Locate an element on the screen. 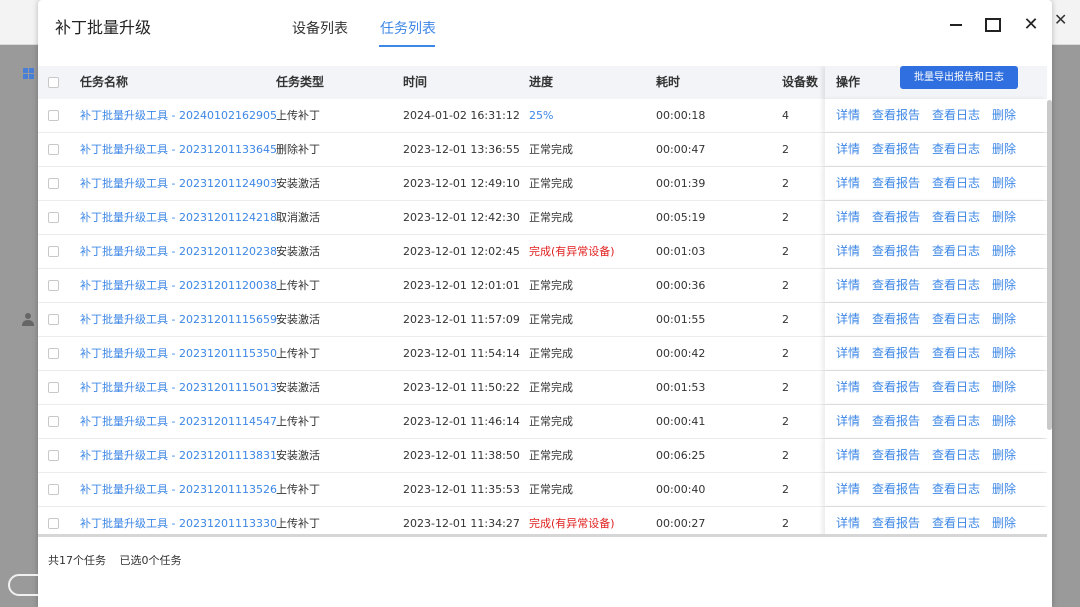  task-time: 2023-12-01 11:57:09 is located at coordinates (461, 319).